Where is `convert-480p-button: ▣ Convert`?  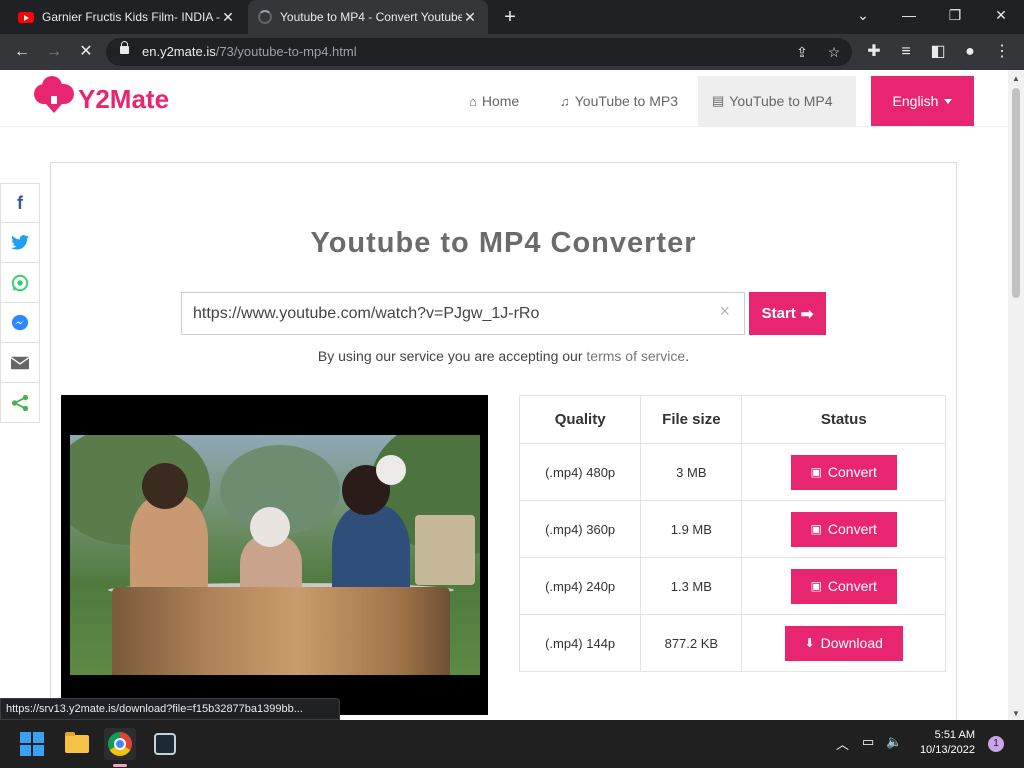
convert-480p-button: ▣ Convert is located at coordinates (843, 472).